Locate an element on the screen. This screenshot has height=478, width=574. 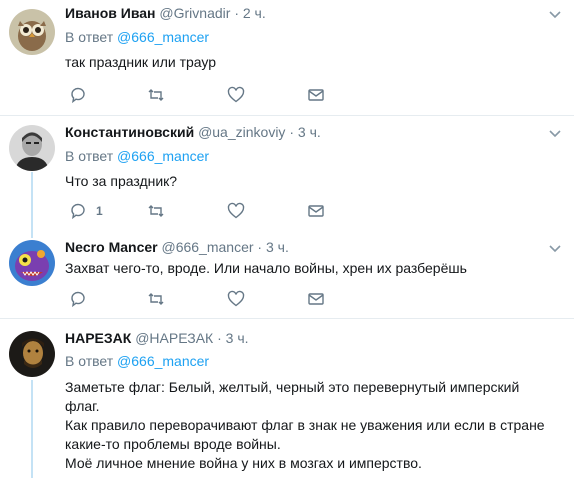
tweet-text-line: флаг. is located at coordinates (82, 406).